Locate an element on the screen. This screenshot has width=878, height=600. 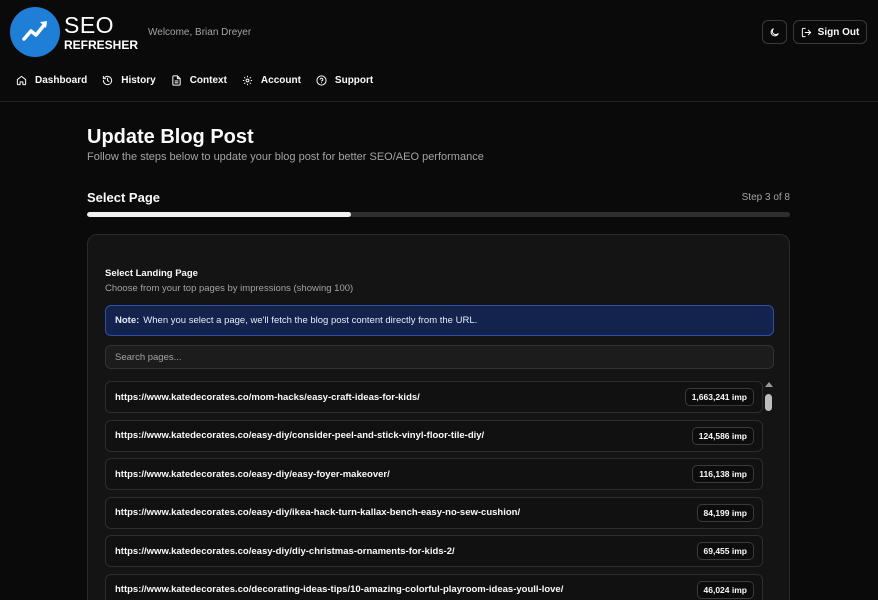
progress-bar-fill is located at coordinates (219, 214).